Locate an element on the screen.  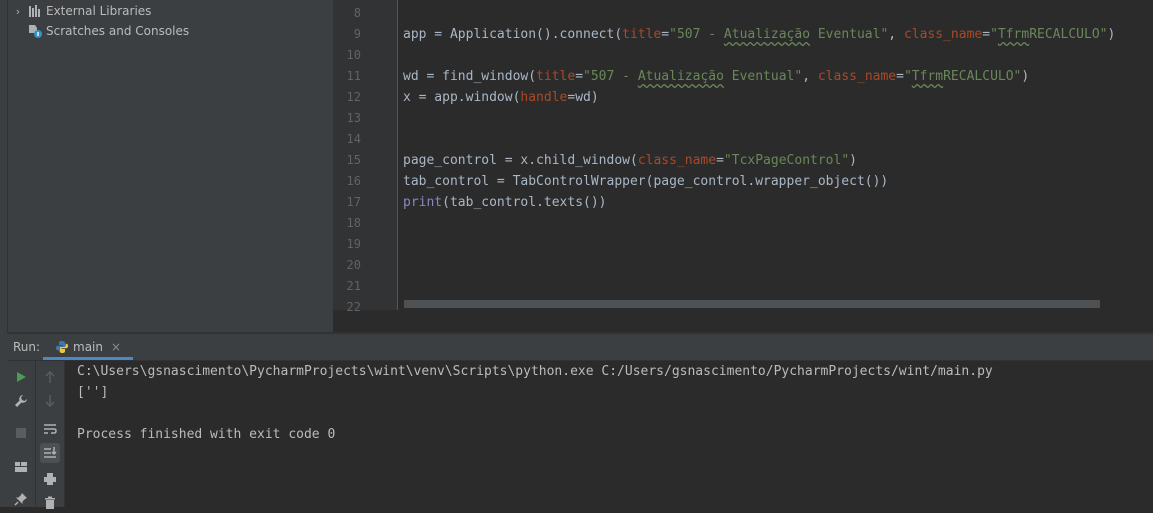
modify-run-configuration-button is located at coordinates (21, 401).